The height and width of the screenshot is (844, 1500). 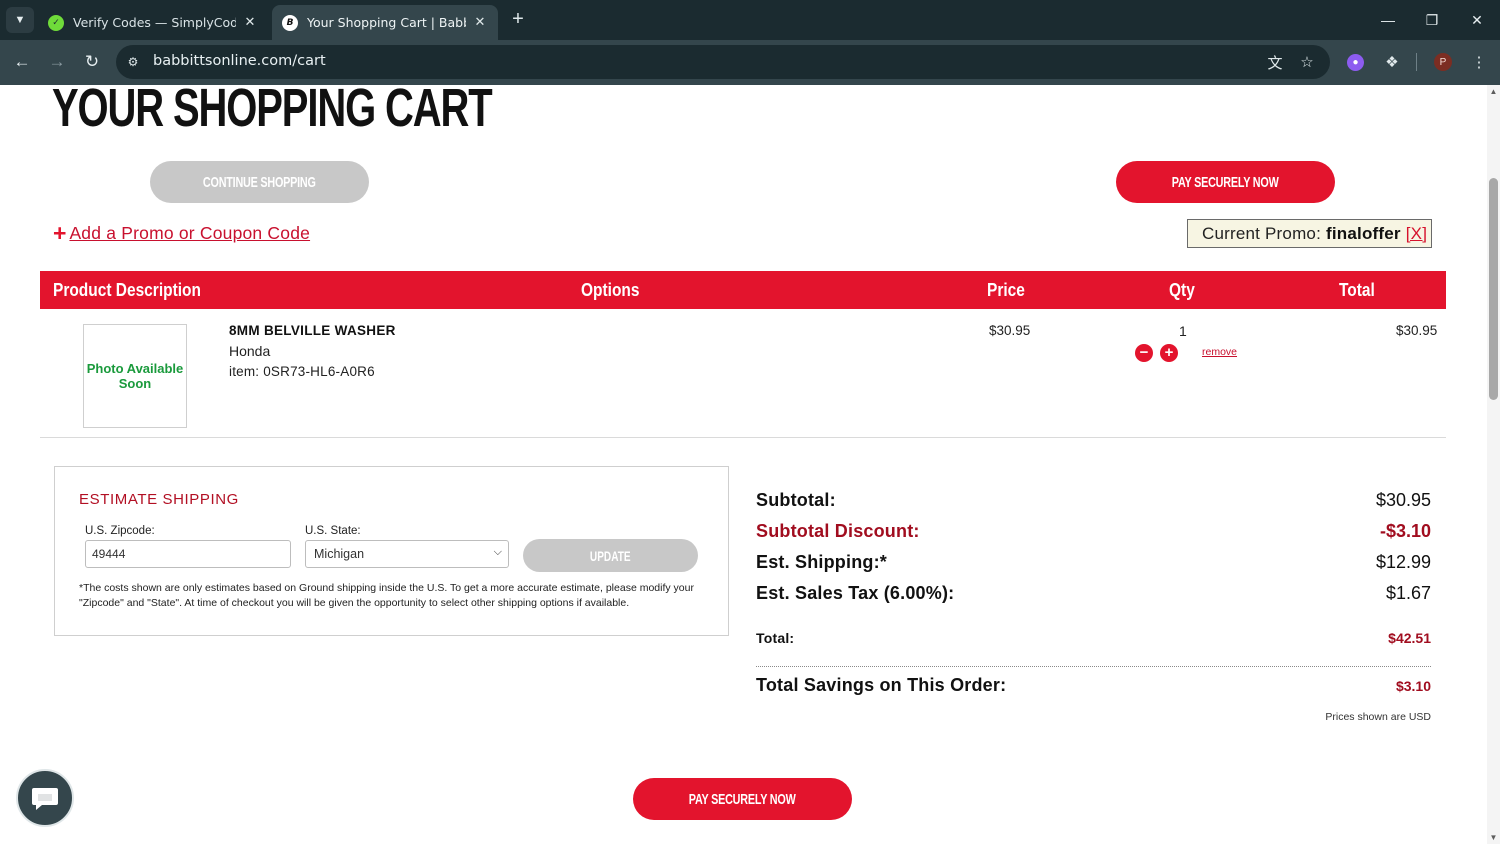 What do you see at coordinates (302, 371) in the screenshot?
I see `product-item-number: item: 0SR73-HL6-A0R6` at bounding box center [302, 371].